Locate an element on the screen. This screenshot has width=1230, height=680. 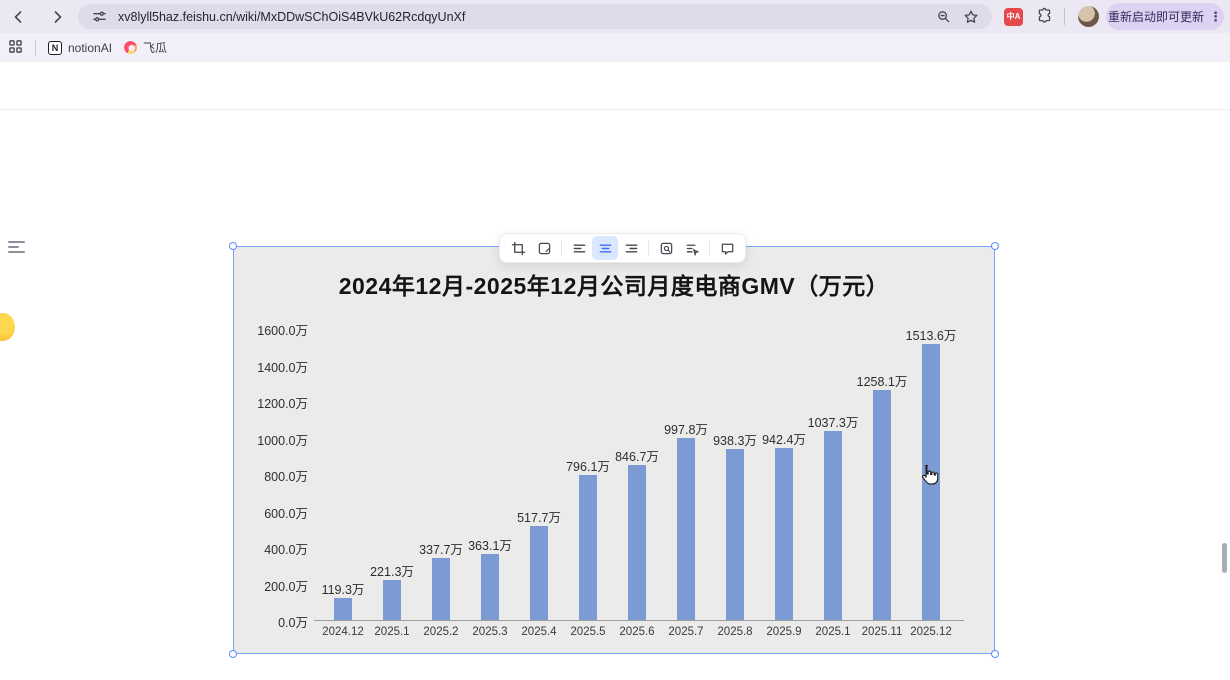
y-axis-tick-label: 600.0万 is located at coordinates (286, 513).